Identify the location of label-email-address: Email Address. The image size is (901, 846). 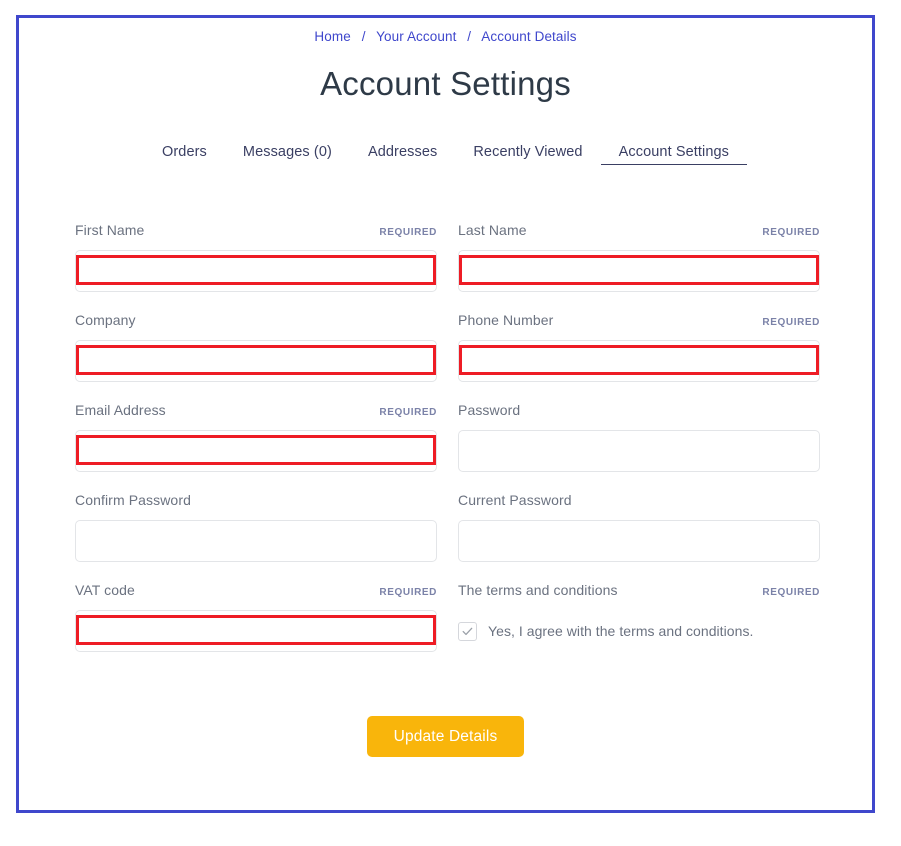
(120, 410).